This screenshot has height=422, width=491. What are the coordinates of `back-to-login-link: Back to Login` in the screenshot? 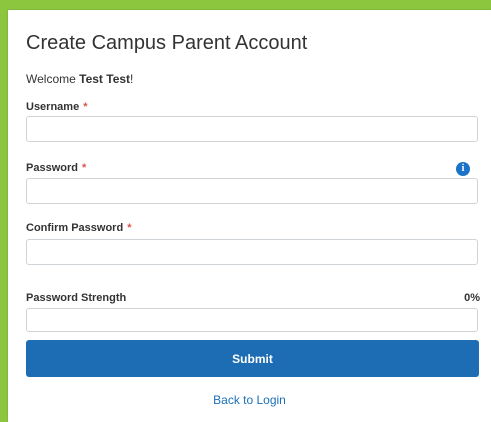 It's located at (249, 400).